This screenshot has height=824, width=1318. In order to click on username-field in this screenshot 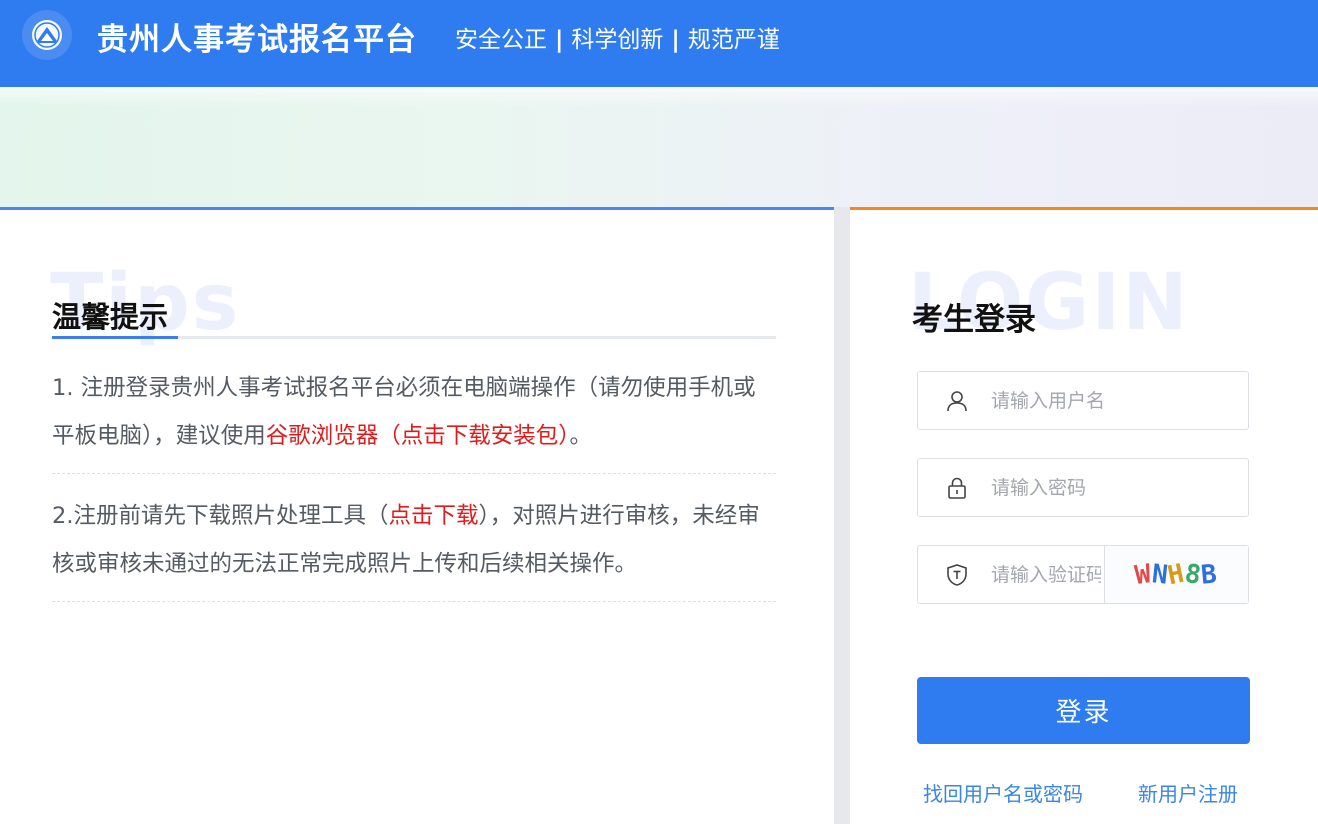, I will do `click(1083, 400)`.